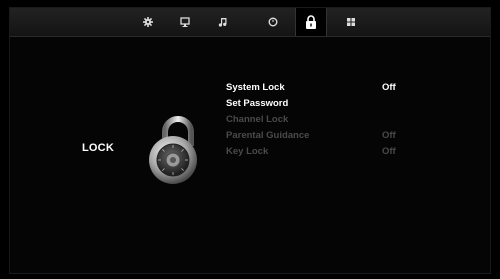  I want to click on tab-time, so click(273, 22).